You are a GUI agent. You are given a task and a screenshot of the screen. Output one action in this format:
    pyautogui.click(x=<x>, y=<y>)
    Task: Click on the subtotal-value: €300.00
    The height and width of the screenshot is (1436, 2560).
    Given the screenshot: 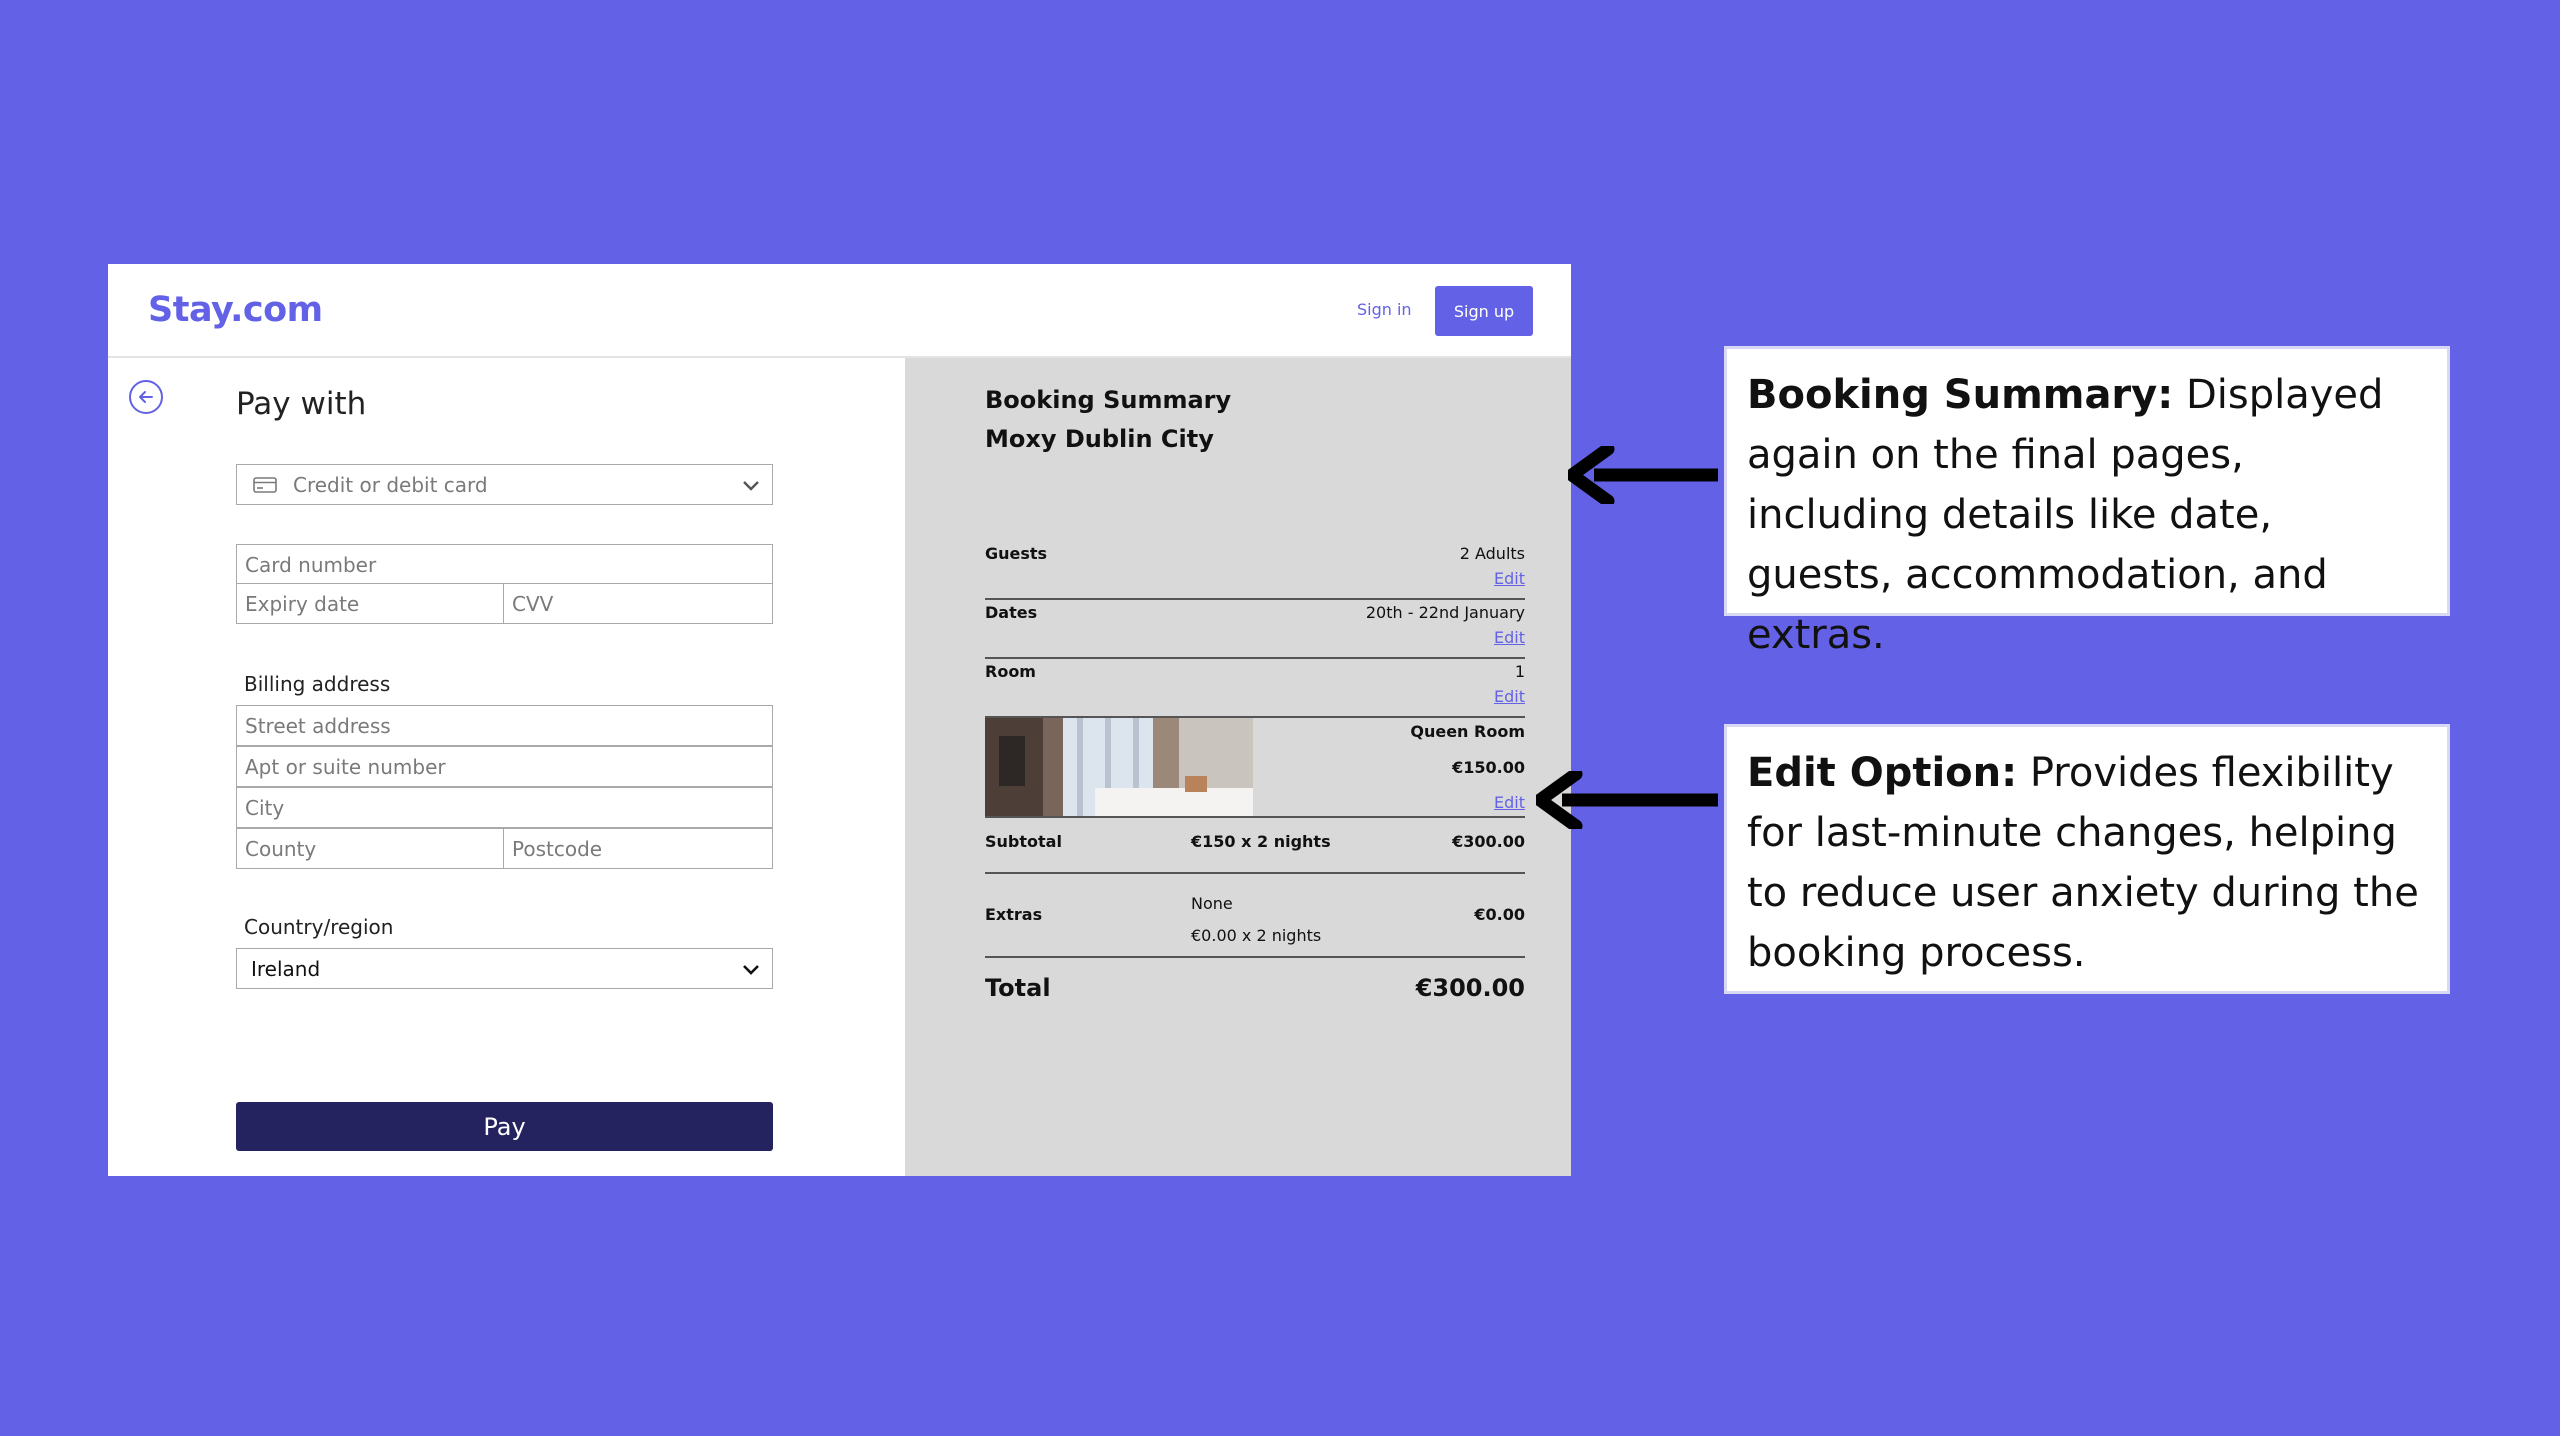 What is the action you would take?
    pyautogui.click(x=1488, y=841)
    